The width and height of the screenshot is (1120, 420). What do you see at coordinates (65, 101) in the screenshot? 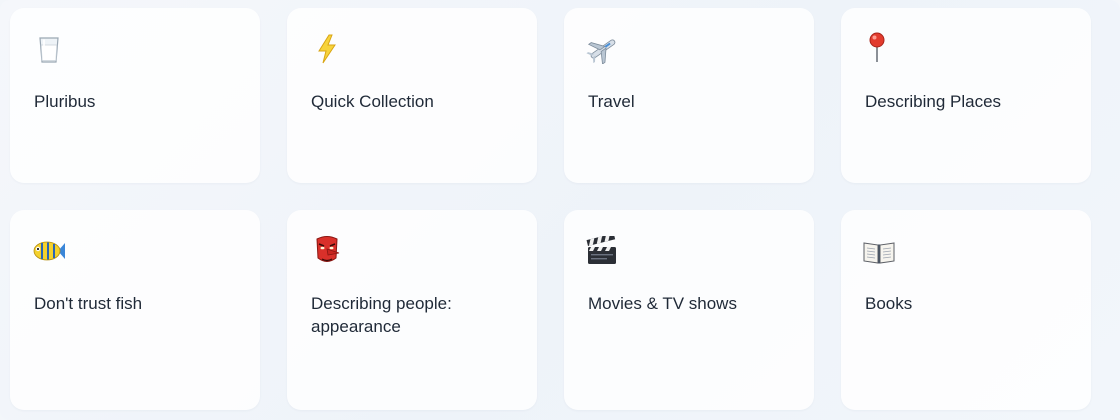
I see `collection-title: Pluribus` at bounding box center [65, 101].